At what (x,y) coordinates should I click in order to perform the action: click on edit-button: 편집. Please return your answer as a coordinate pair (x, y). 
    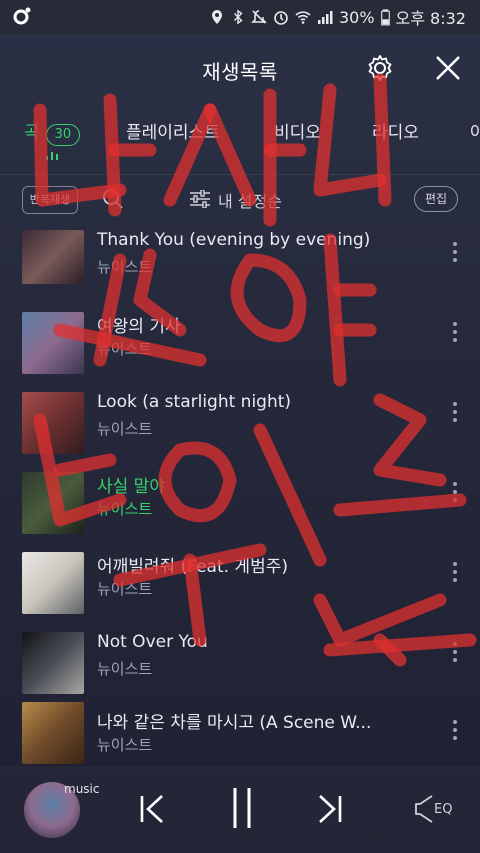
    Looking at the image, I should click on (436, 199).